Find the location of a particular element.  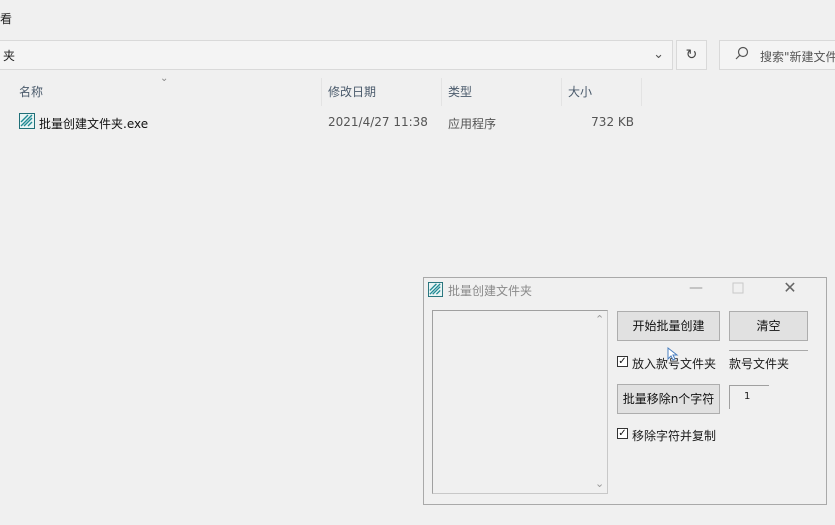

maximize-icon is located at coordinates (738, 288).